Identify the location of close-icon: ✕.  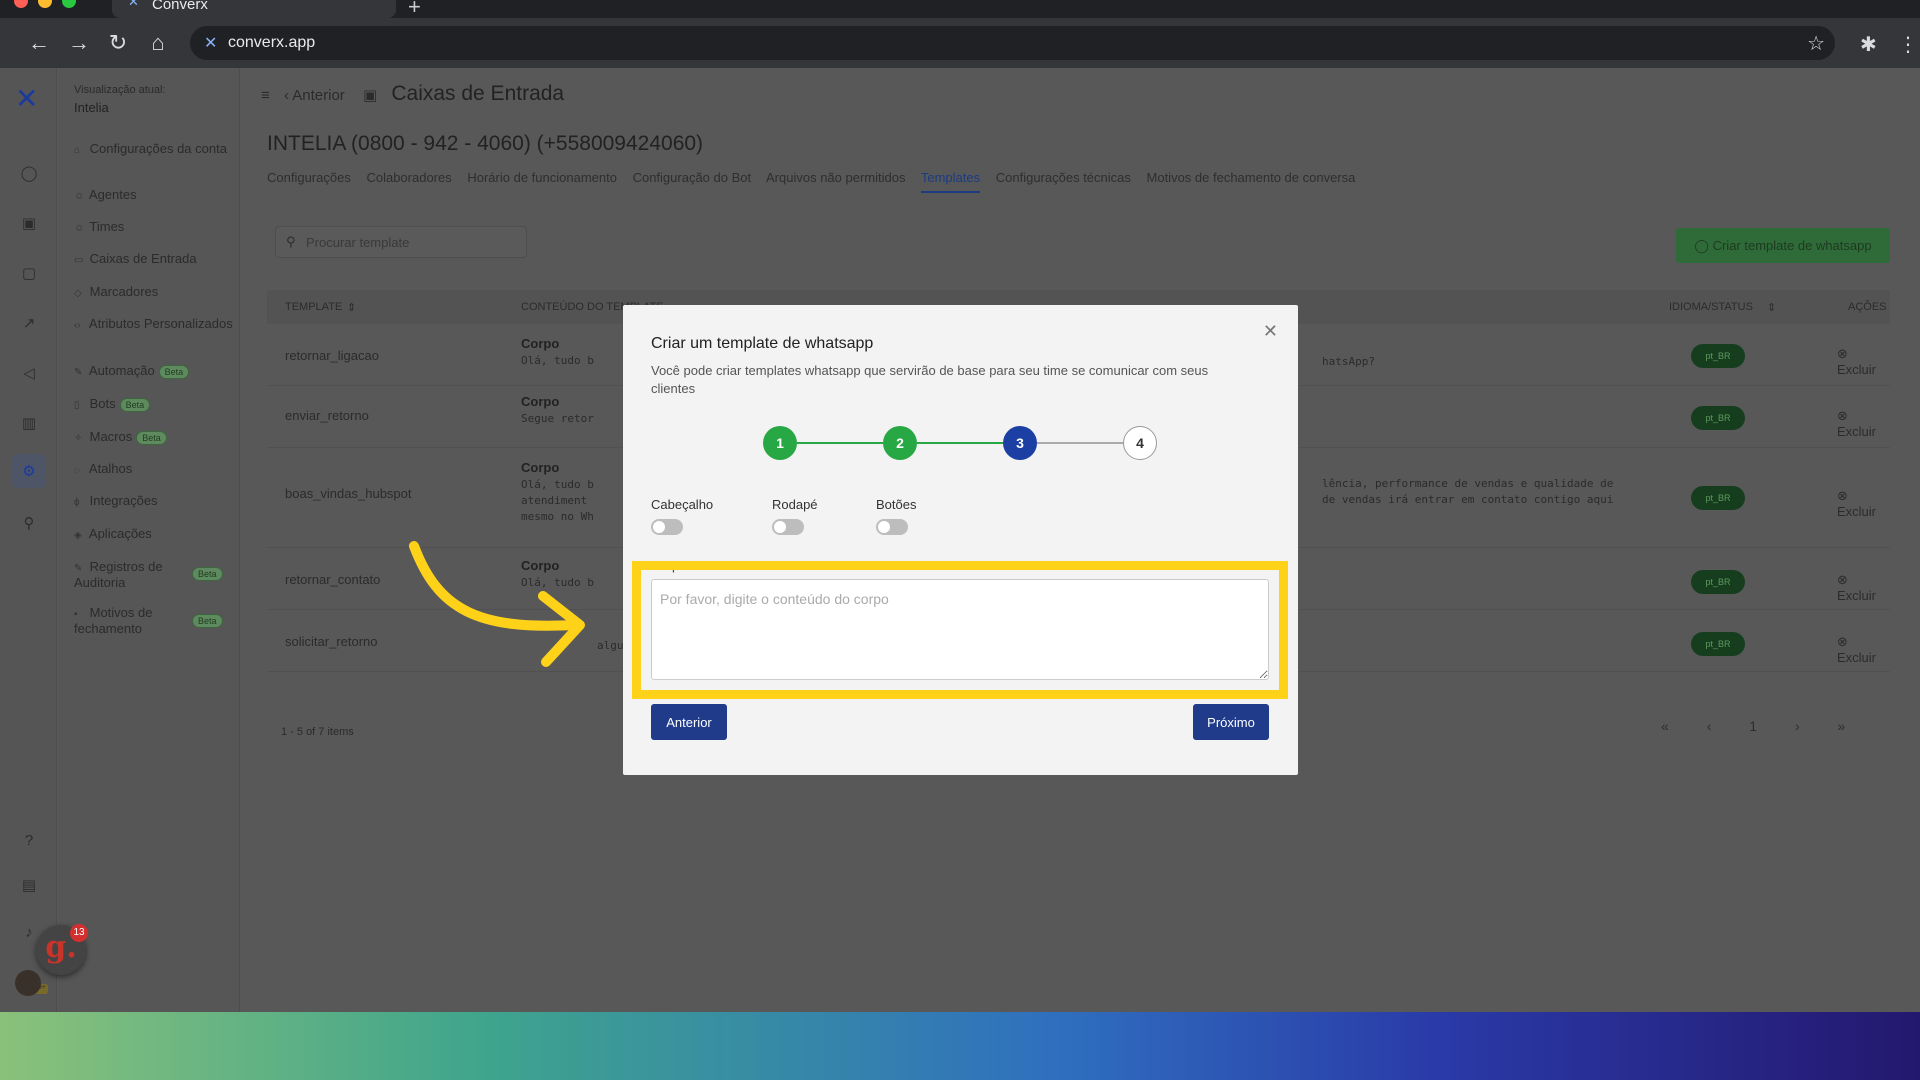
(1270, 331).